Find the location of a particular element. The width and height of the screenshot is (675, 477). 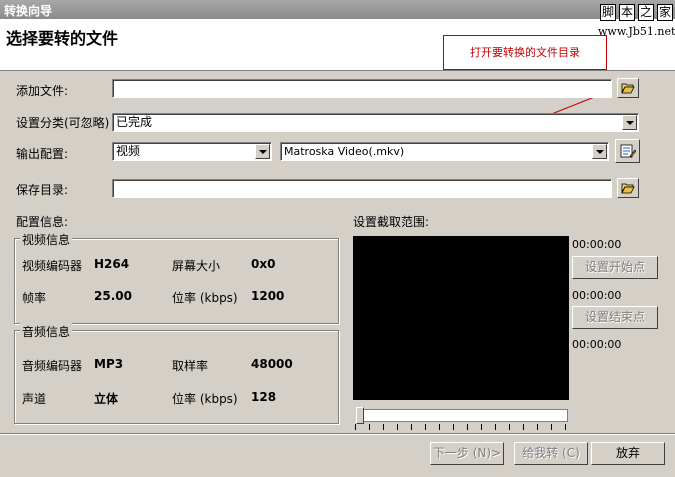

category-value: 已完成 is located at coordinates (134, 122).